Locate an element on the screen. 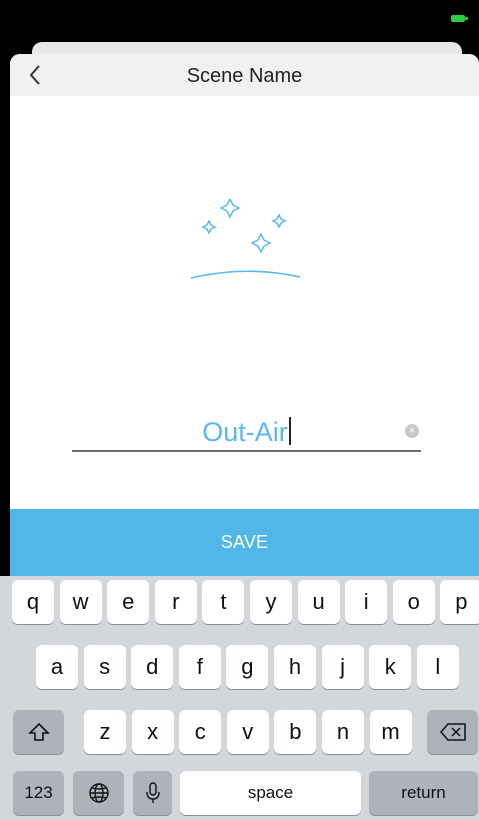 The width and height of the screenshot is (479, 820). battery-cap is located at coordinates (466, 18).